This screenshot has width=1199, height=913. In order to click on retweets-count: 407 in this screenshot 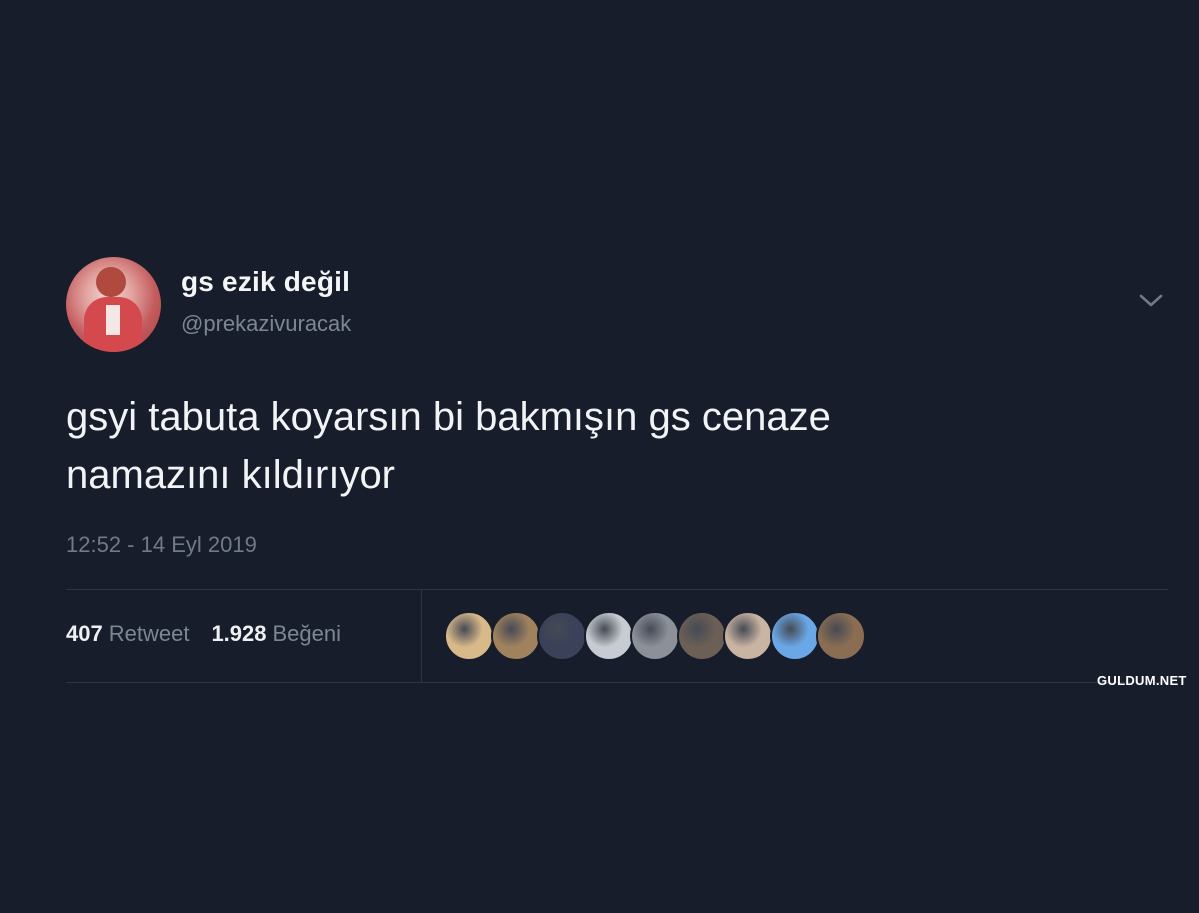, I will do `click(84, 633)`.